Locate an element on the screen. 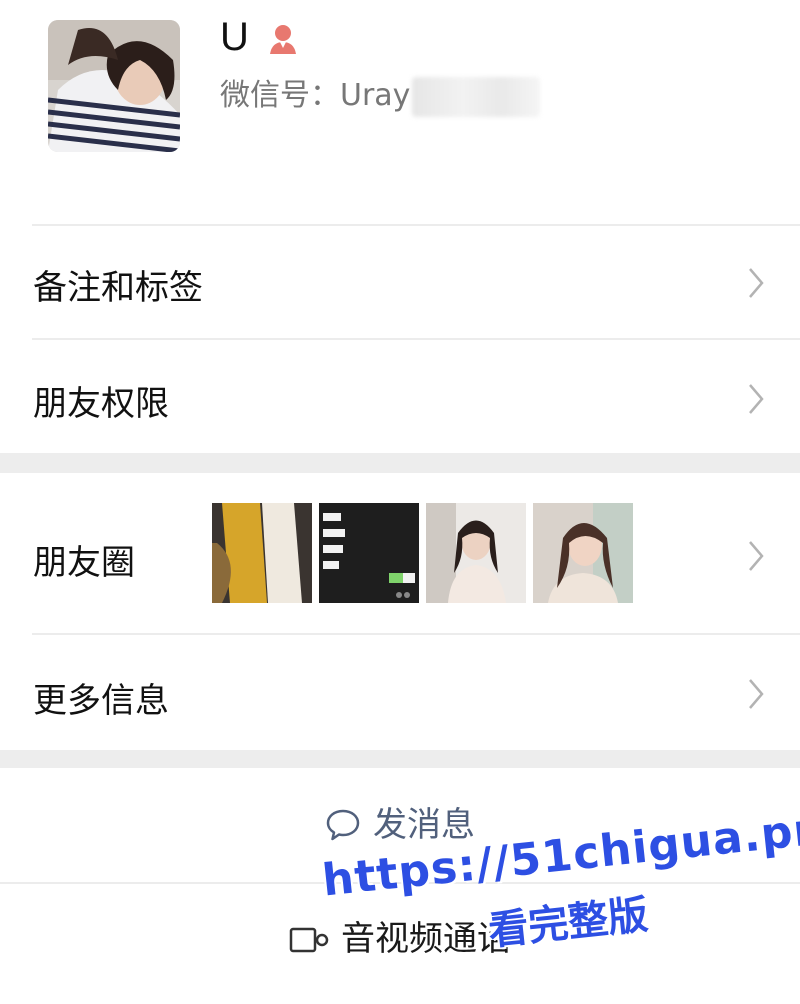 The image size is (800, 1004). female-icon is located at coordinates (283, 39).